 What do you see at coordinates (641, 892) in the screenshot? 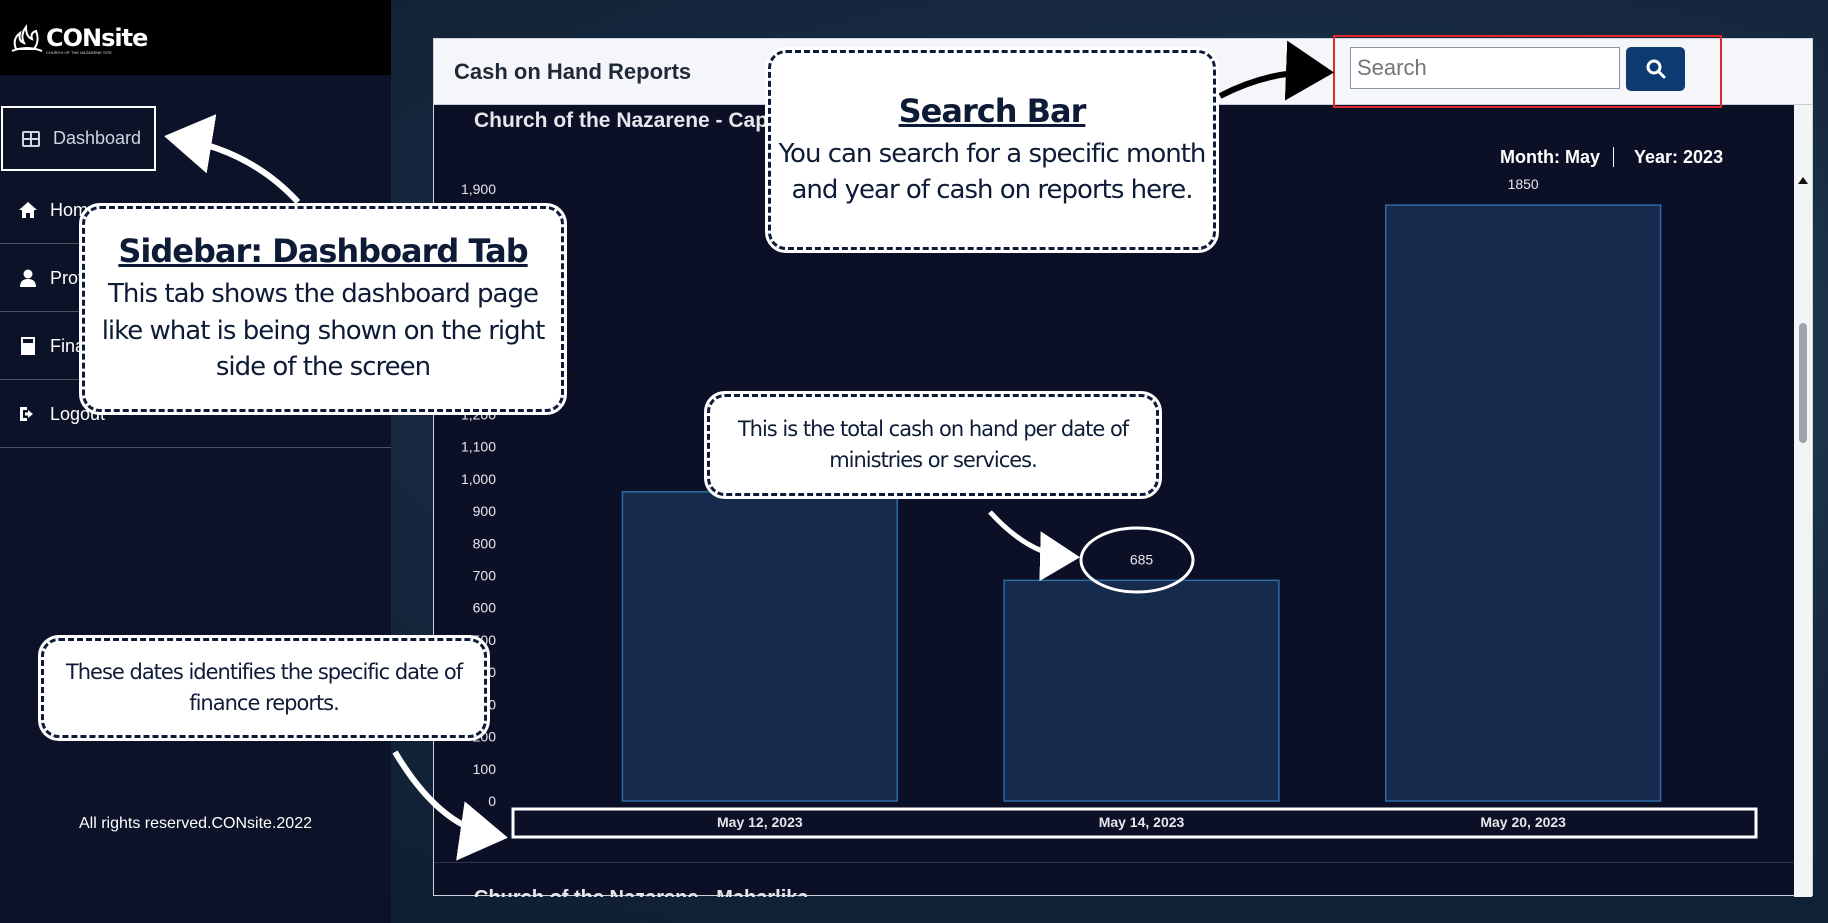
I see `next-chart-title: Church of the Nazarene - Maharlika` at bounding box center [641, 892].